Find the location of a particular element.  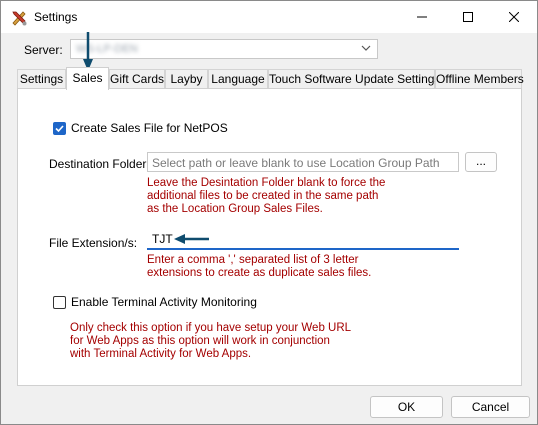

tools-icon is located at coordinates (19, 18).